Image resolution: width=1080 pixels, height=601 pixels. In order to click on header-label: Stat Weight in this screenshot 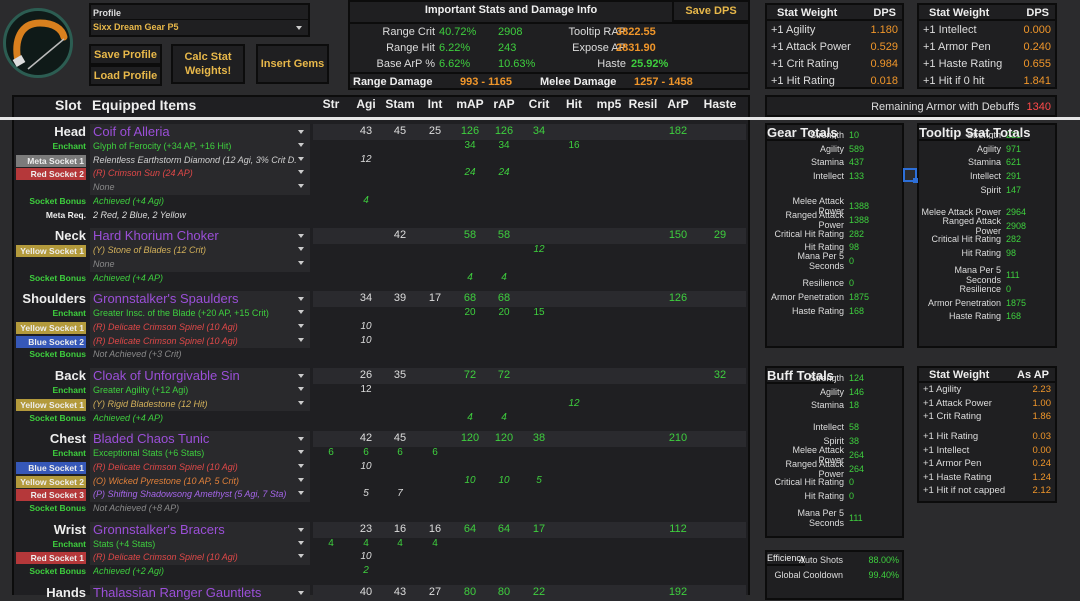, I will do `click(959, 13)`.